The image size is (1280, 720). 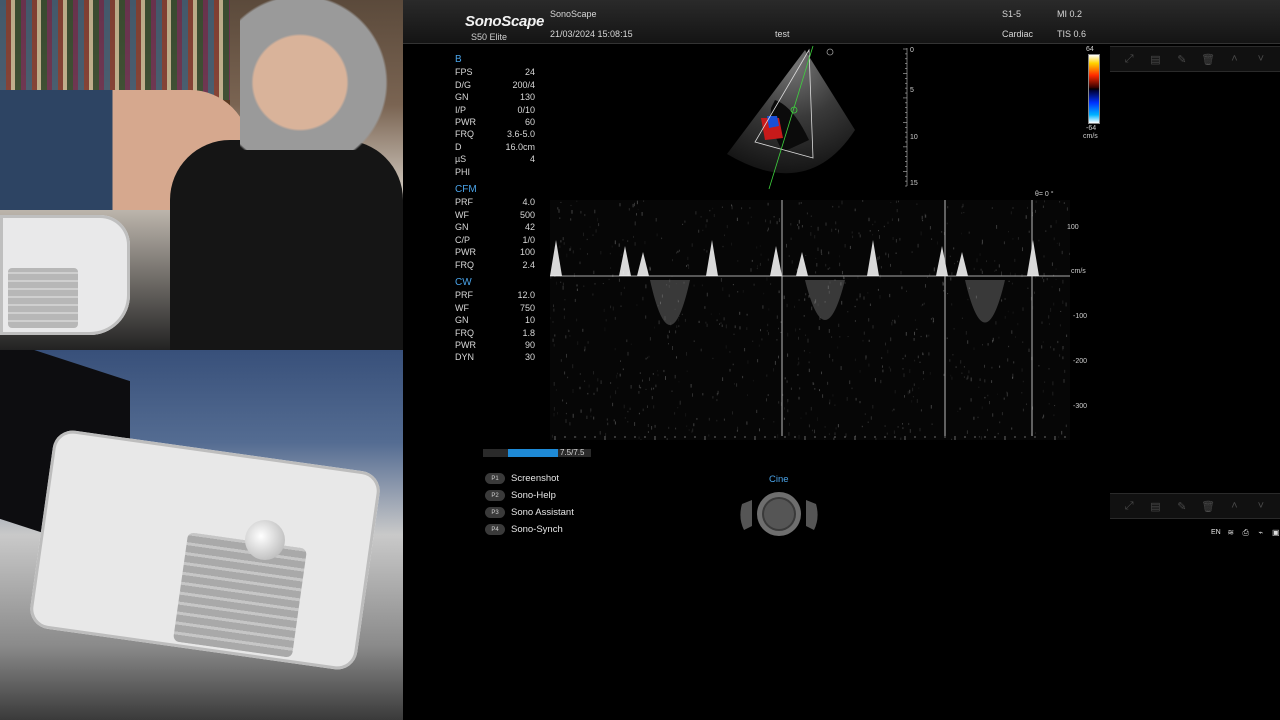 I want to click on preset-sono-assistant: P3 Sono Assistant, so click(x=529, y=512).